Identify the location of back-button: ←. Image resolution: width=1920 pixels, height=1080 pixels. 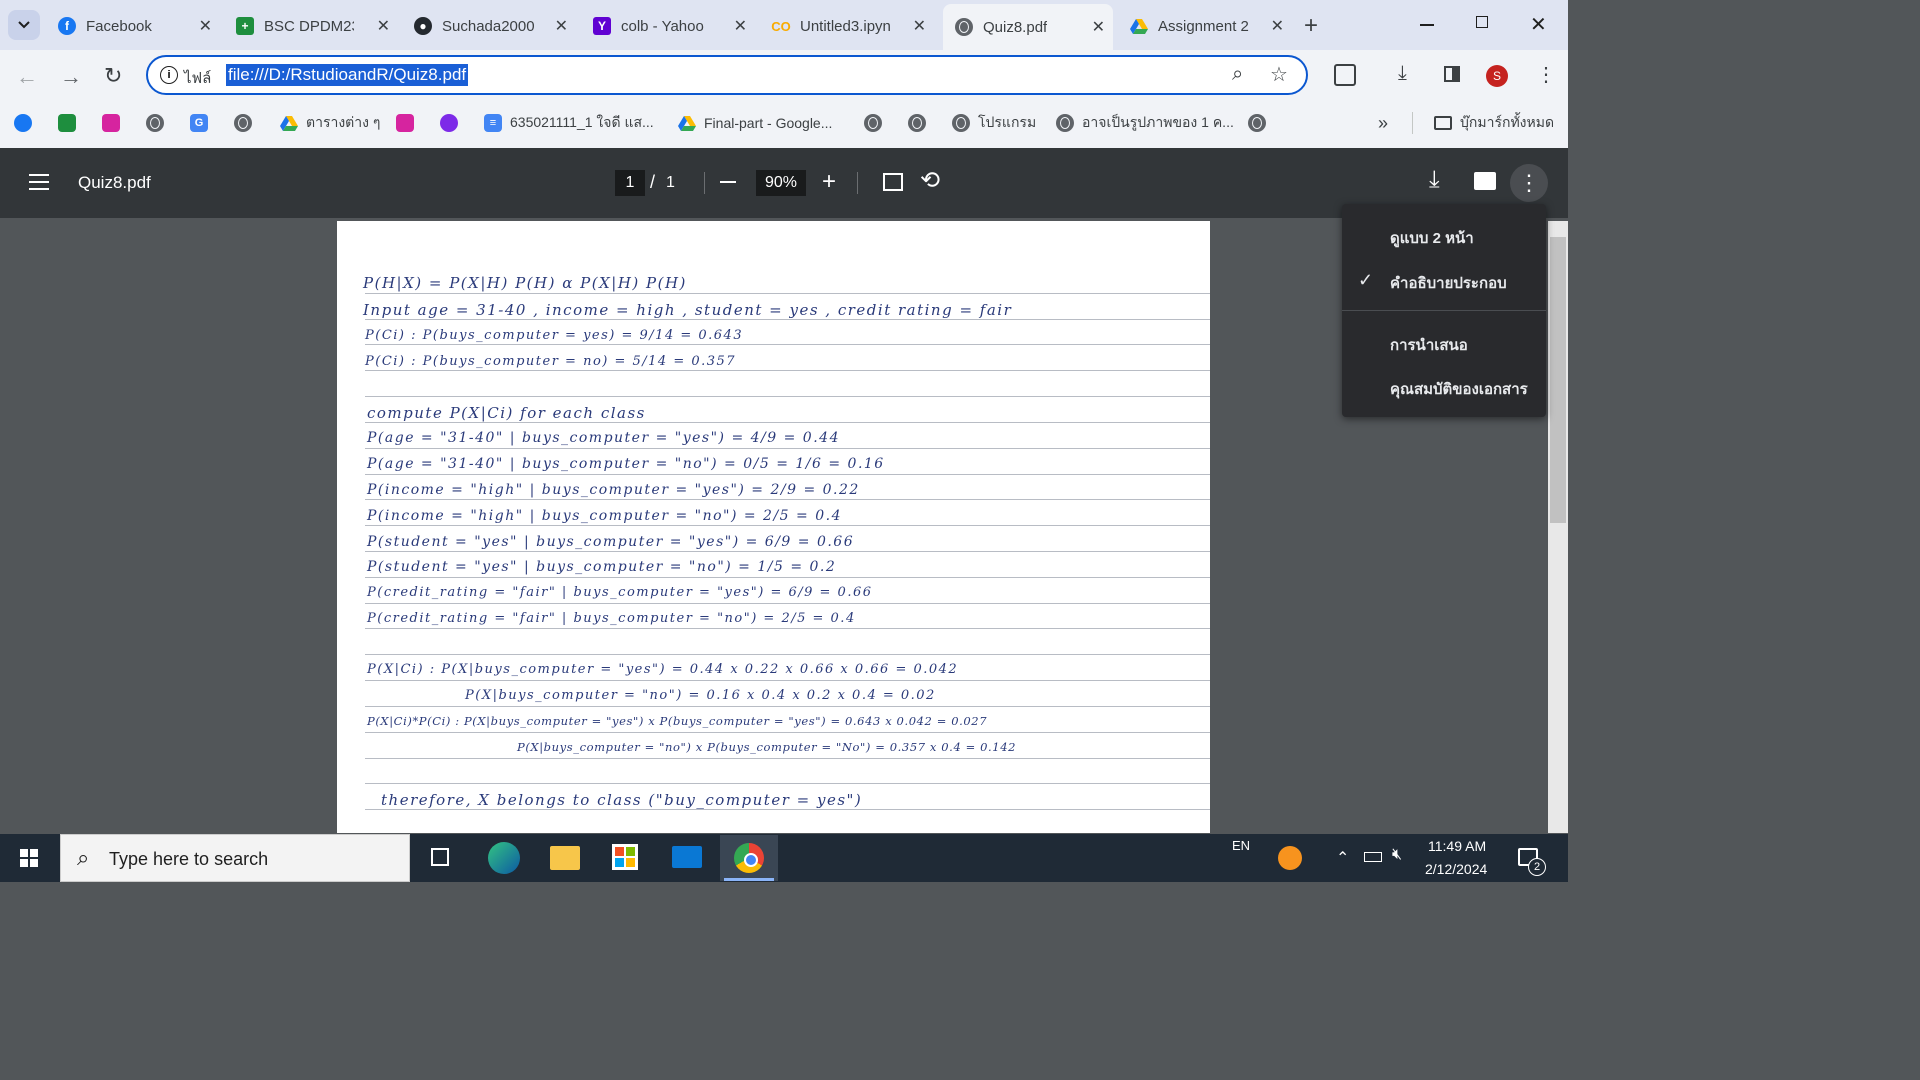
(27, 77).